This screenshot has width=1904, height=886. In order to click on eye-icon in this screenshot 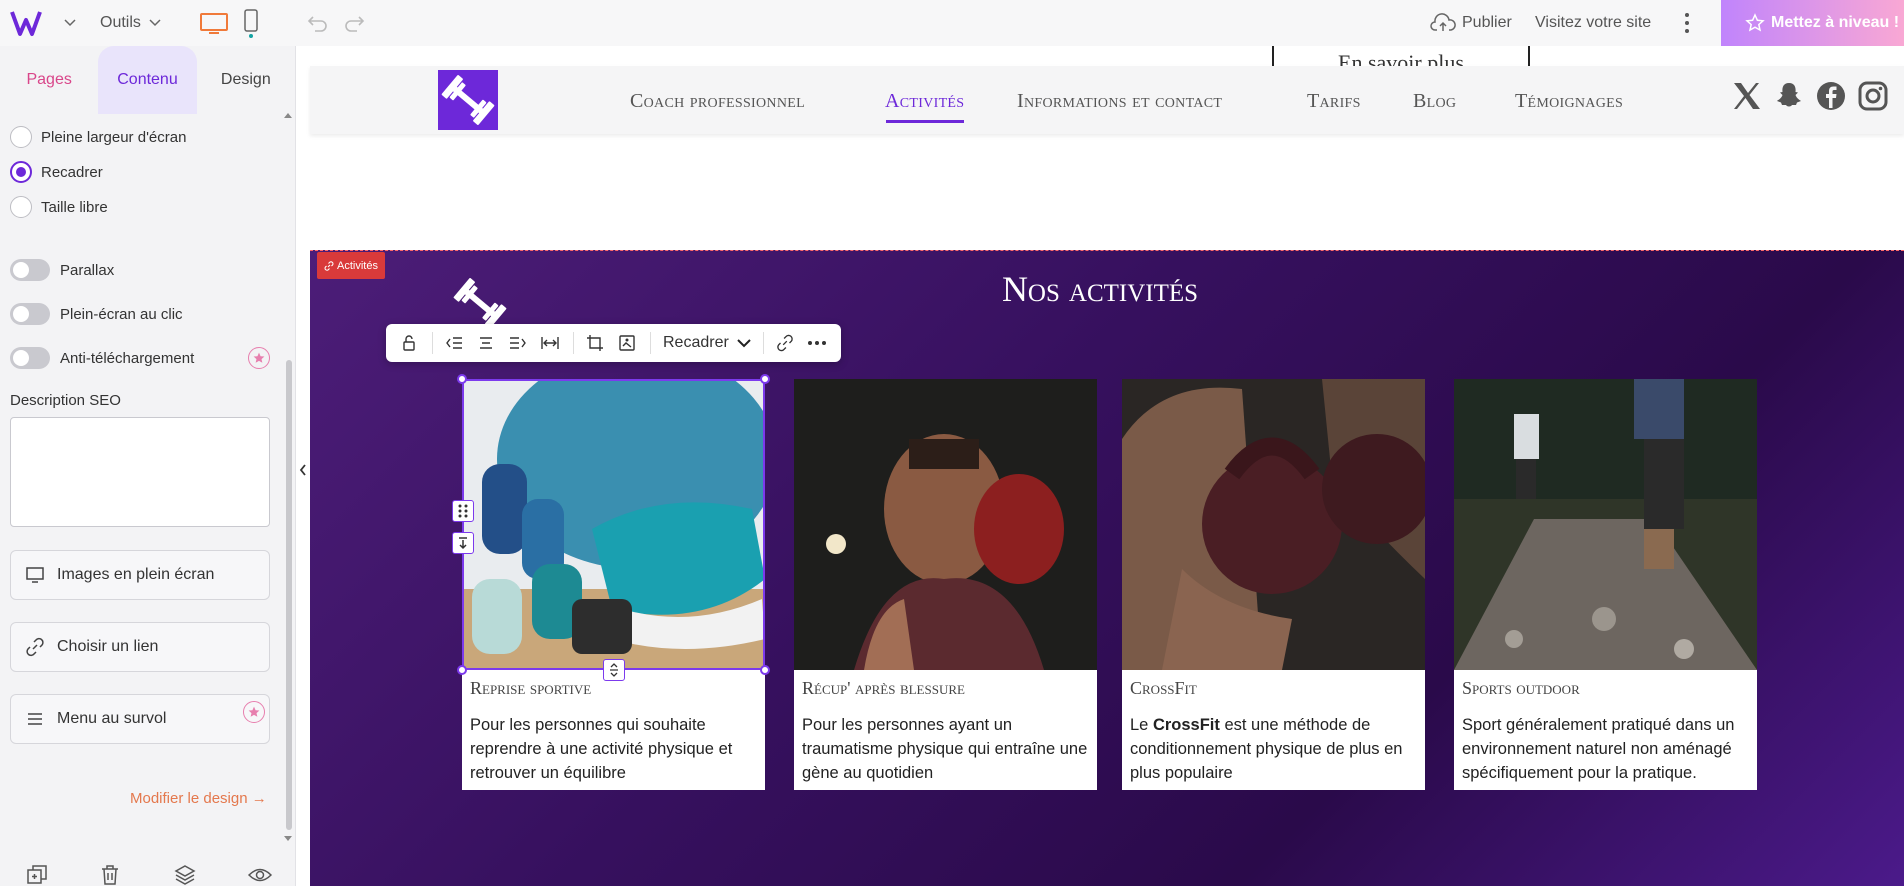, I will do `click(260, 875)`.